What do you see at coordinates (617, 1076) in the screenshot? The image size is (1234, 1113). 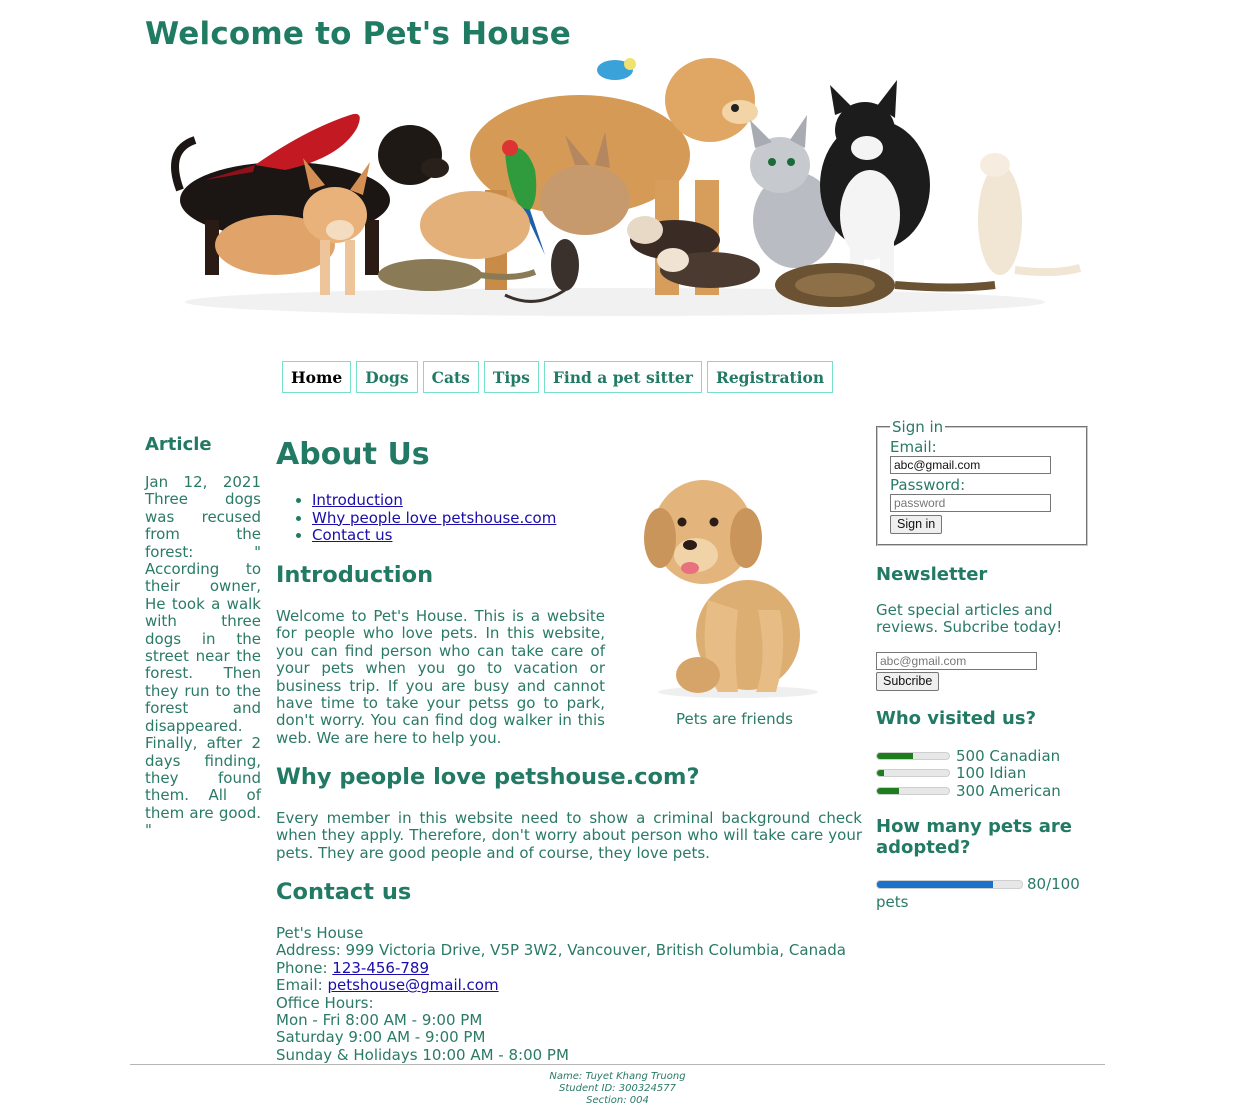 I see `footer-name: Name: Tuyet Khang Truong` at bounding box center [617, 1076].